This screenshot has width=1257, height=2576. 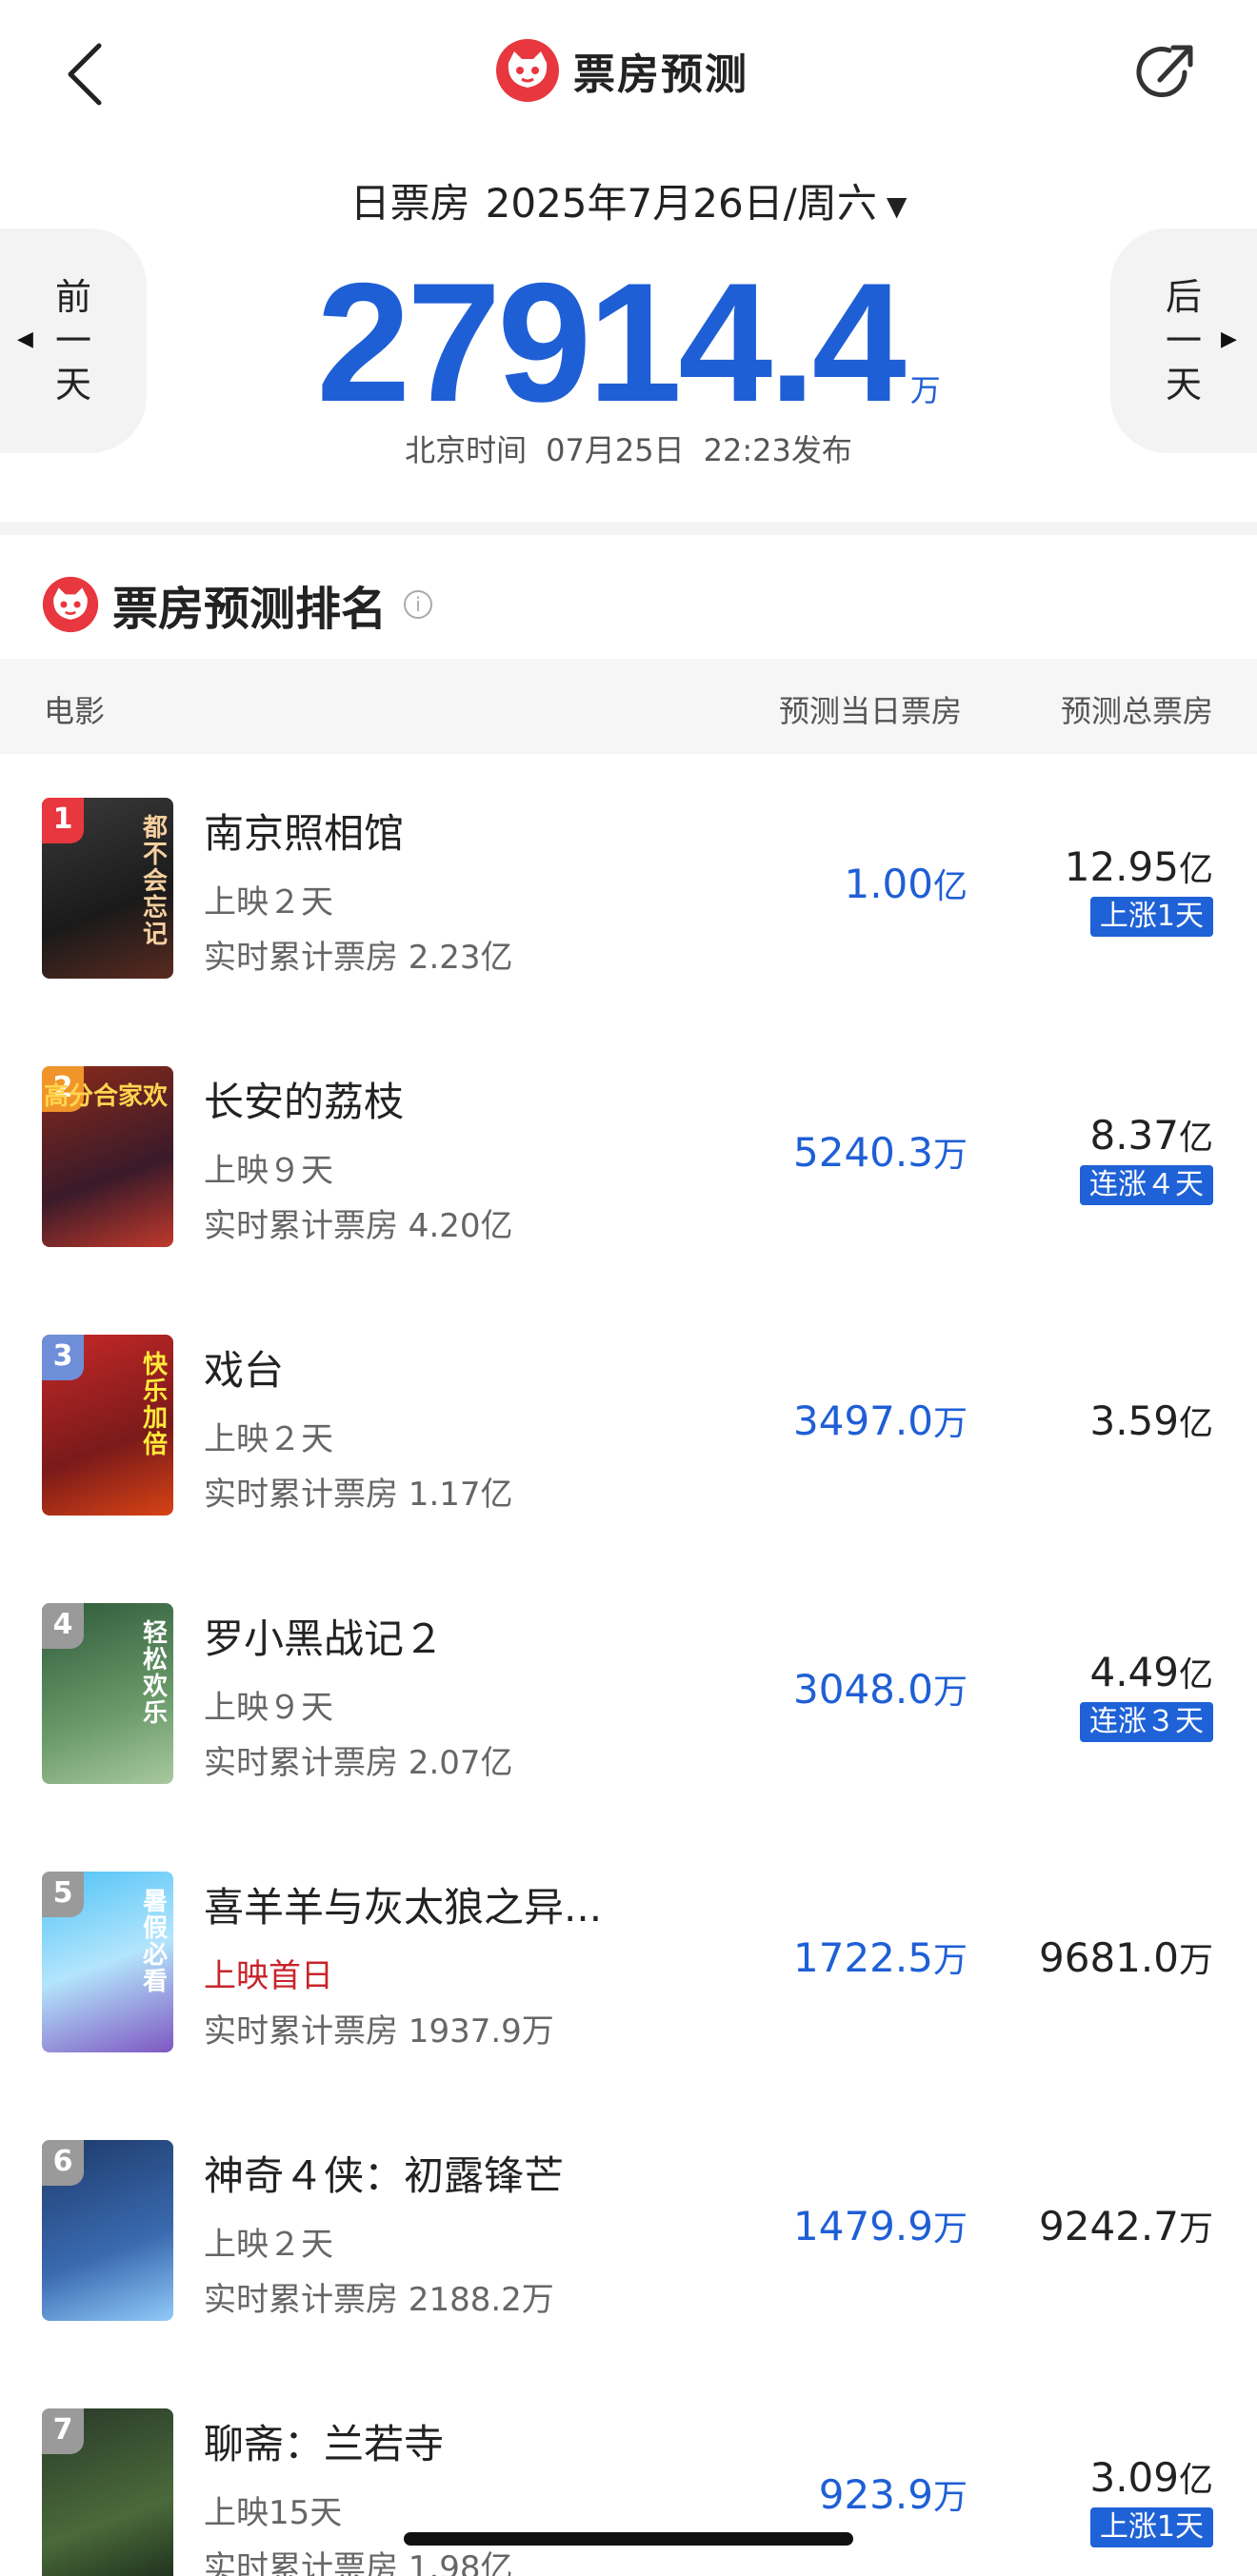 I want to click on movie-name: 戏台, so click(x=244, y=1367).